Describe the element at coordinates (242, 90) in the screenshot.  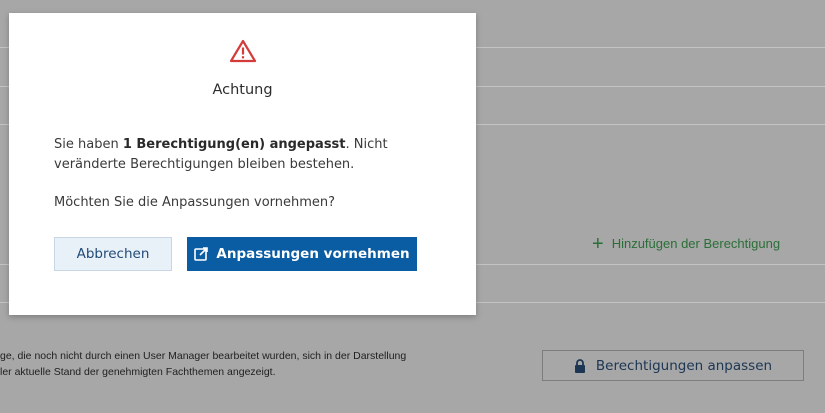
I see `dialog-title: Achtung` at that location.